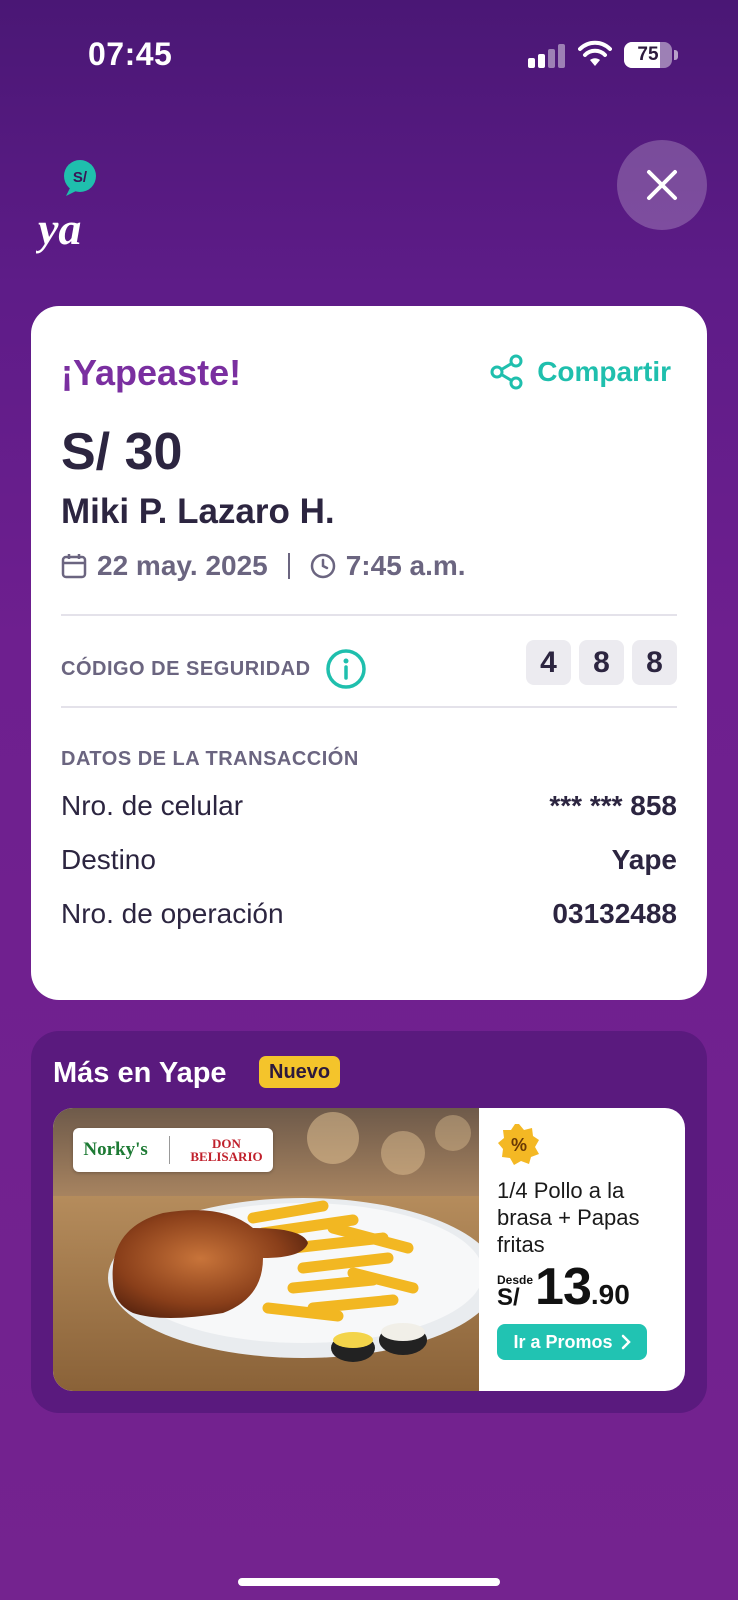 This screenshot has height=1600, width=738. I want to click on promo-price: Desde S/ 13 .90, so click(587, 1287).